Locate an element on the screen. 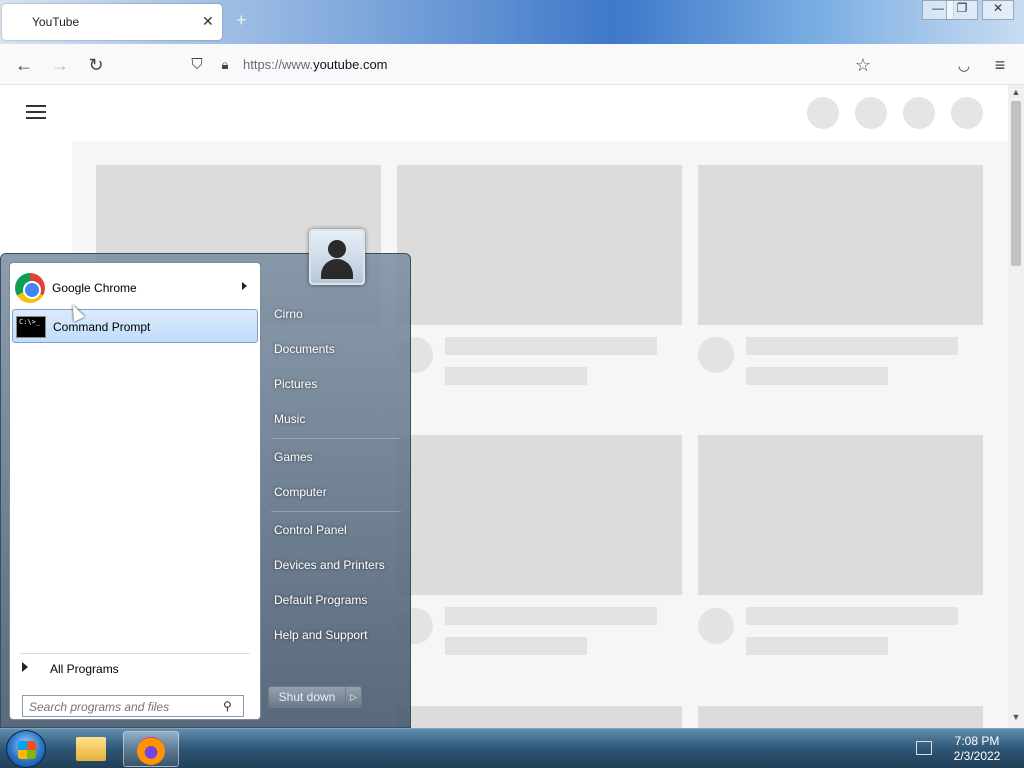 This screenshot has width=1024, height=768. cmd-icon: C:\>_ is located at coordinates (31, 327).